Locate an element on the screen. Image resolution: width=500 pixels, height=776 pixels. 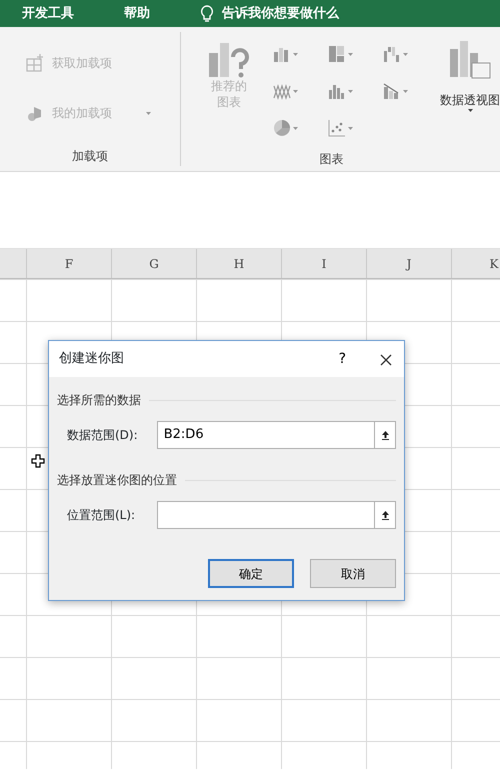
waterfall-chart-icon is located at coordinates (392, 54).